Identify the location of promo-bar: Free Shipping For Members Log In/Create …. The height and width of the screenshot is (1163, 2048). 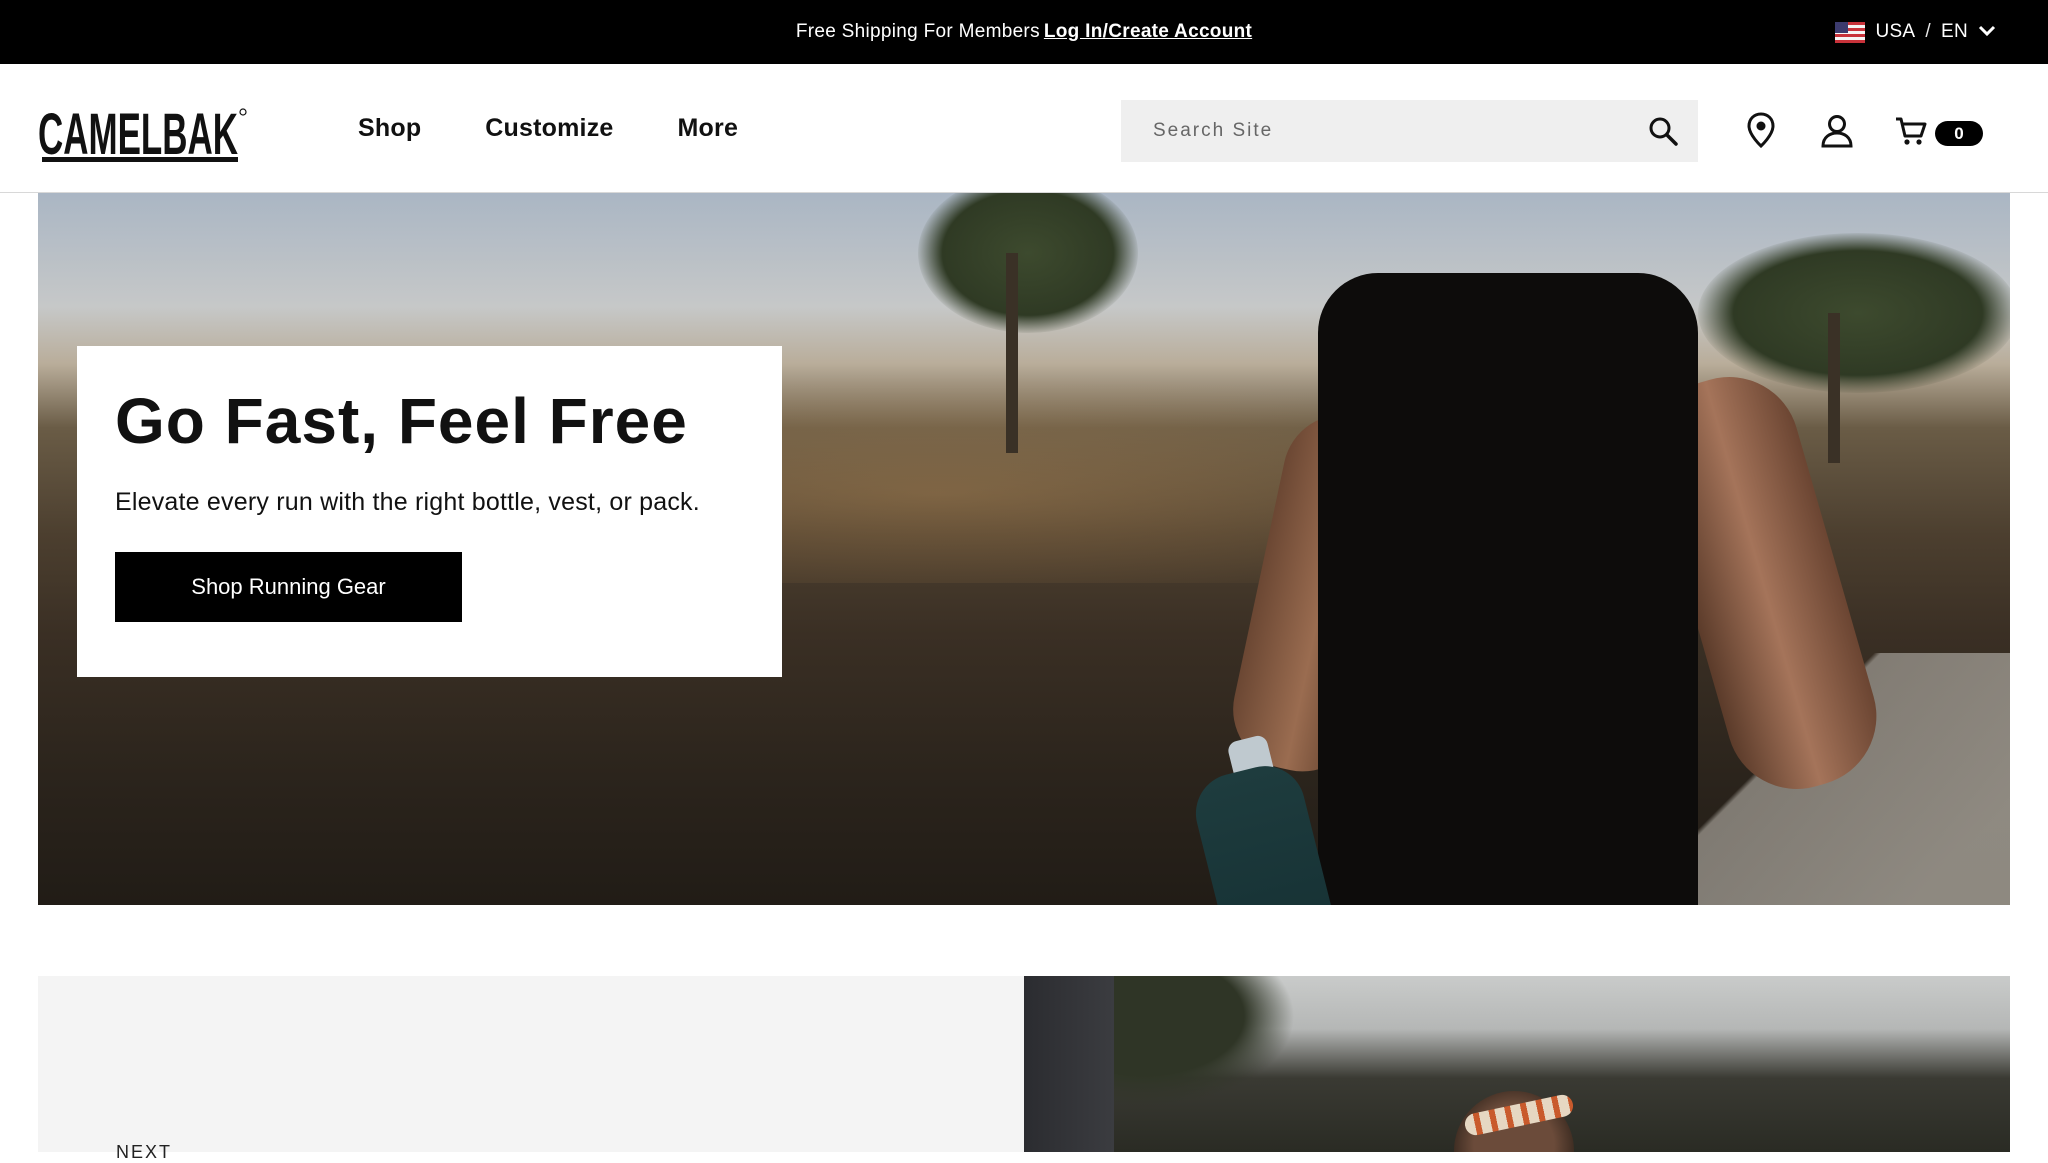
(1024, 32).